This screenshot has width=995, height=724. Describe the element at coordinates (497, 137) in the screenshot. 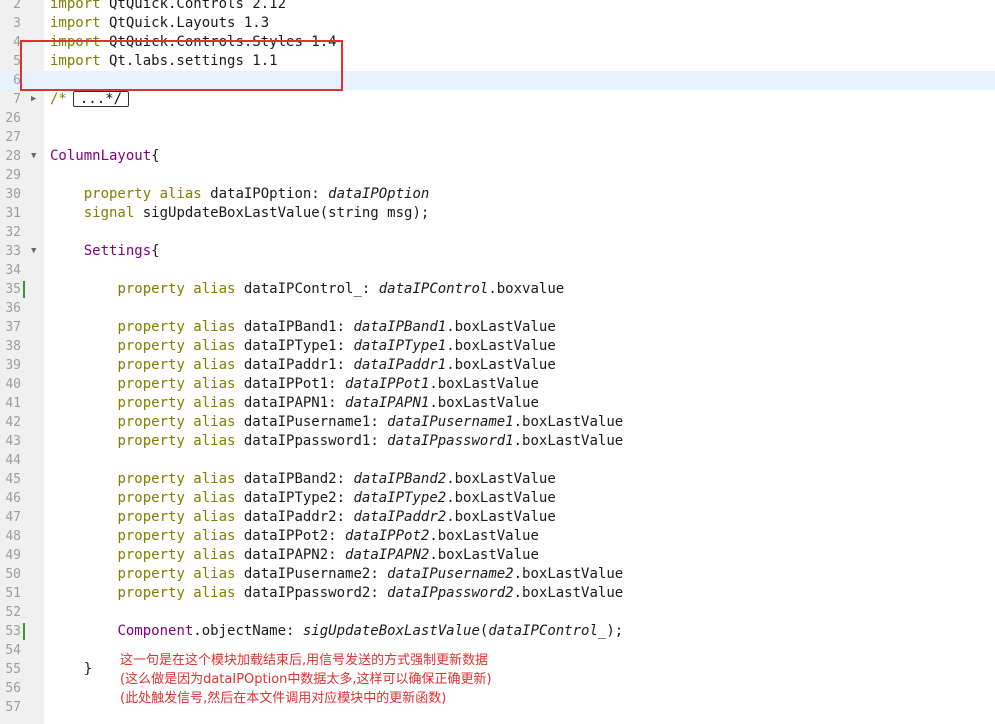

I see `code-line: 27` at that location.